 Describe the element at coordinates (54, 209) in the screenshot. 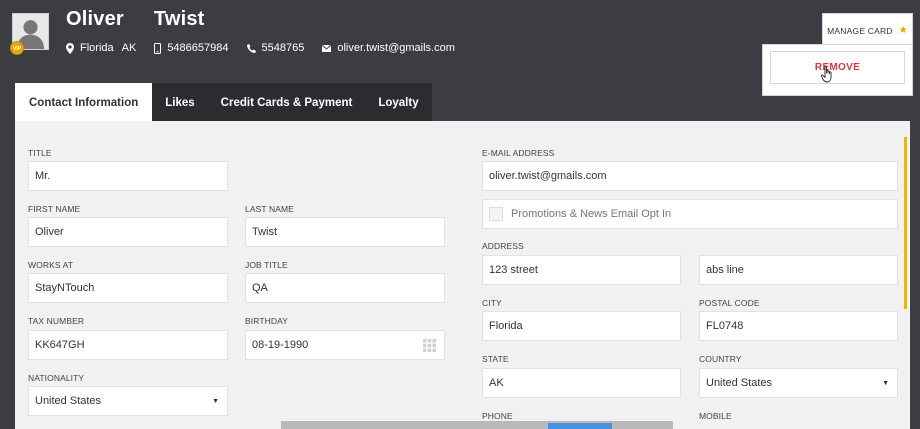

I see `first-name-label: FIRST NAME` at that location.